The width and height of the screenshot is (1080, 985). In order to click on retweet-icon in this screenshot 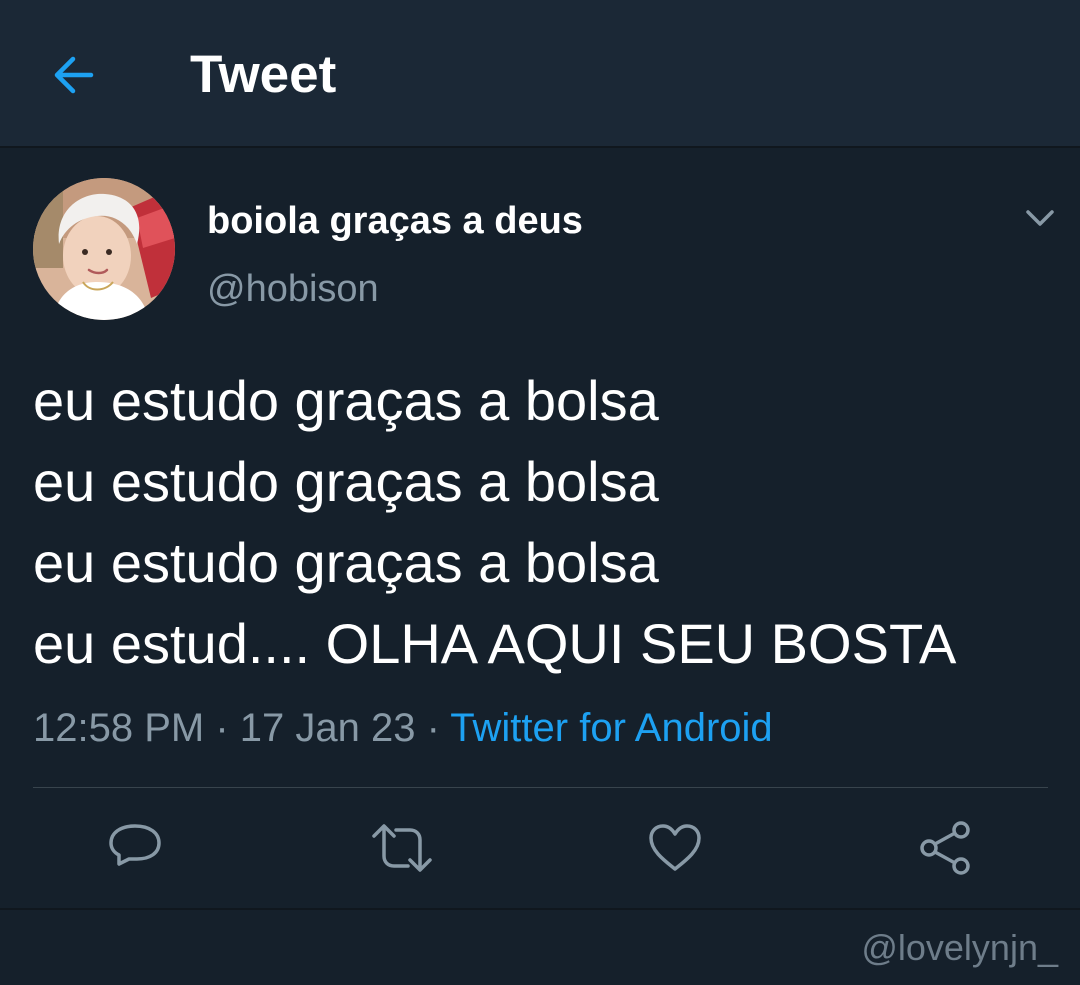, I will do `click(402, 848)`.